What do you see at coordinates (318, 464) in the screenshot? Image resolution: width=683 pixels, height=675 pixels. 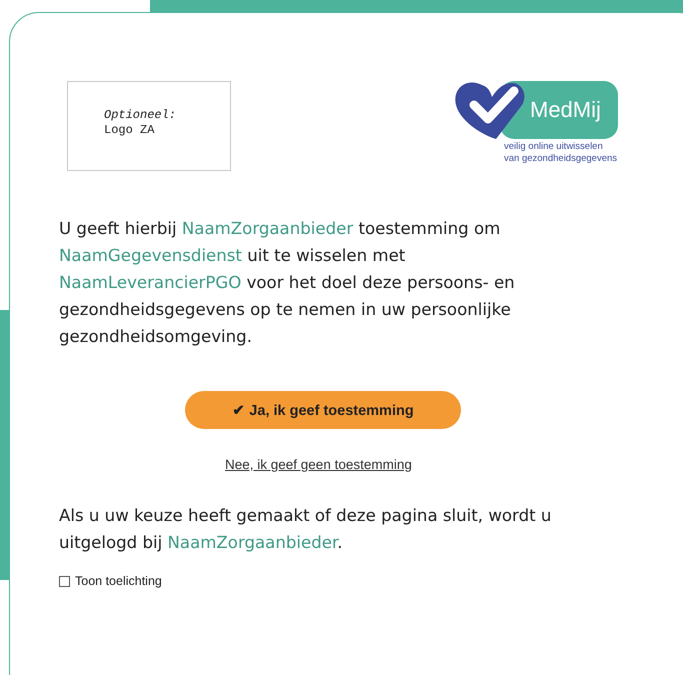 I see `decline-link: Nee, ik geef geen toestemming` at bounding box center [318, 464].